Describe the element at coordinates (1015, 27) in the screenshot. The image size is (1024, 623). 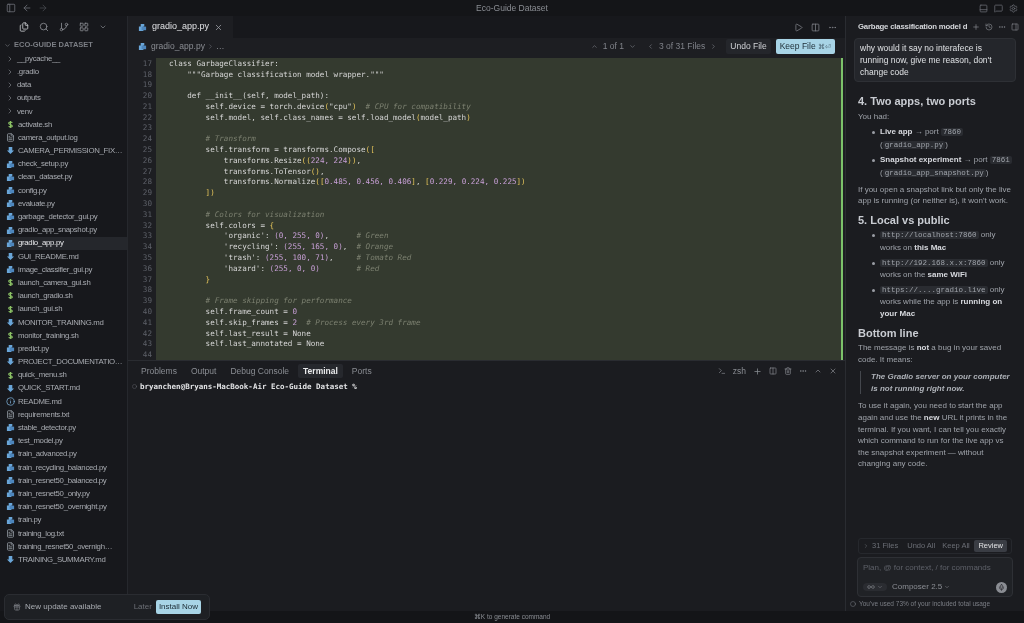
I see `panel-icon` at that location.